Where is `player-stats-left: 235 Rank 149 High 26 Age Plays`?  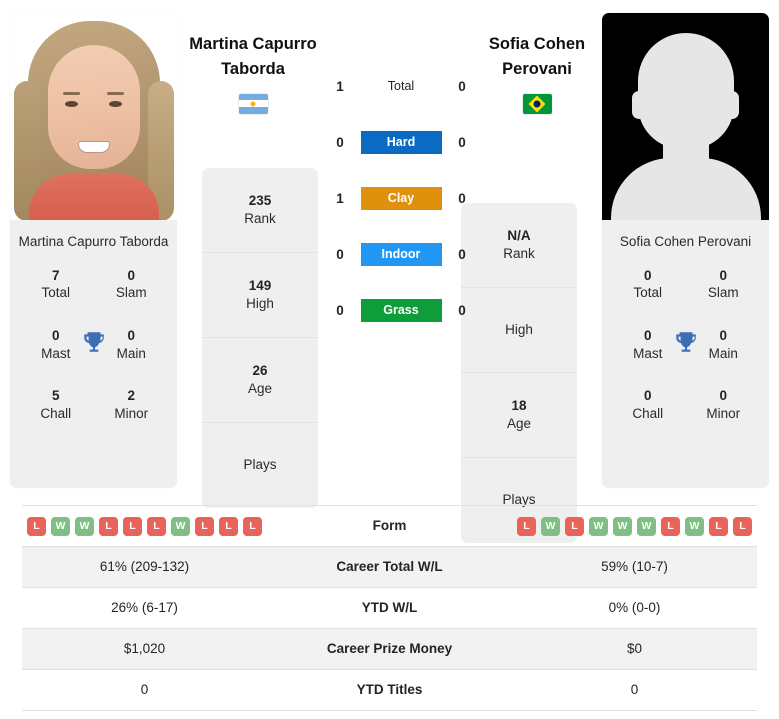
player-stats-left: 235 Rank 149 High 26 Age Plays is located at coordinates (260, 338).